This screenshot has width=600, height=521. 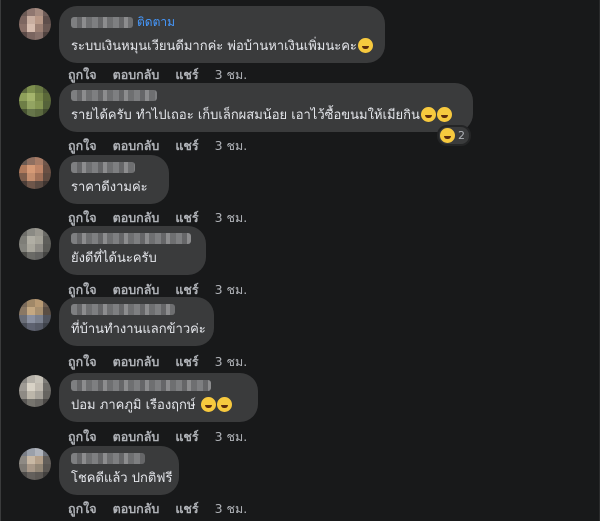 I want to click on follow-link: ติดตาม, so click(x=156, y=22).